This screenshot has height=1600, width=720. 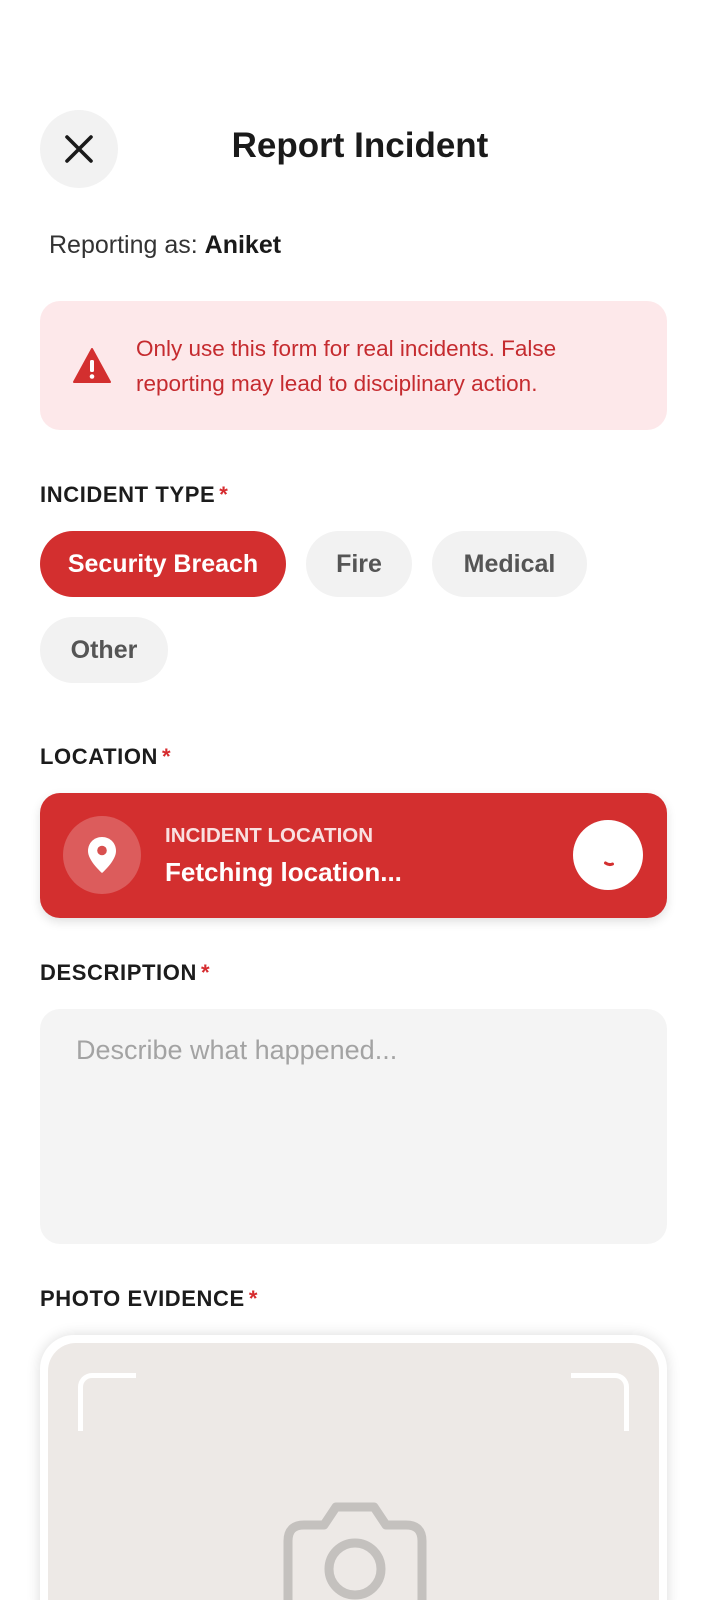 What do you see at coordinates (269, 835) in the screenshot?
I see `location-caption: INCIDENT LOCATION` at bounding box center [269, 835].